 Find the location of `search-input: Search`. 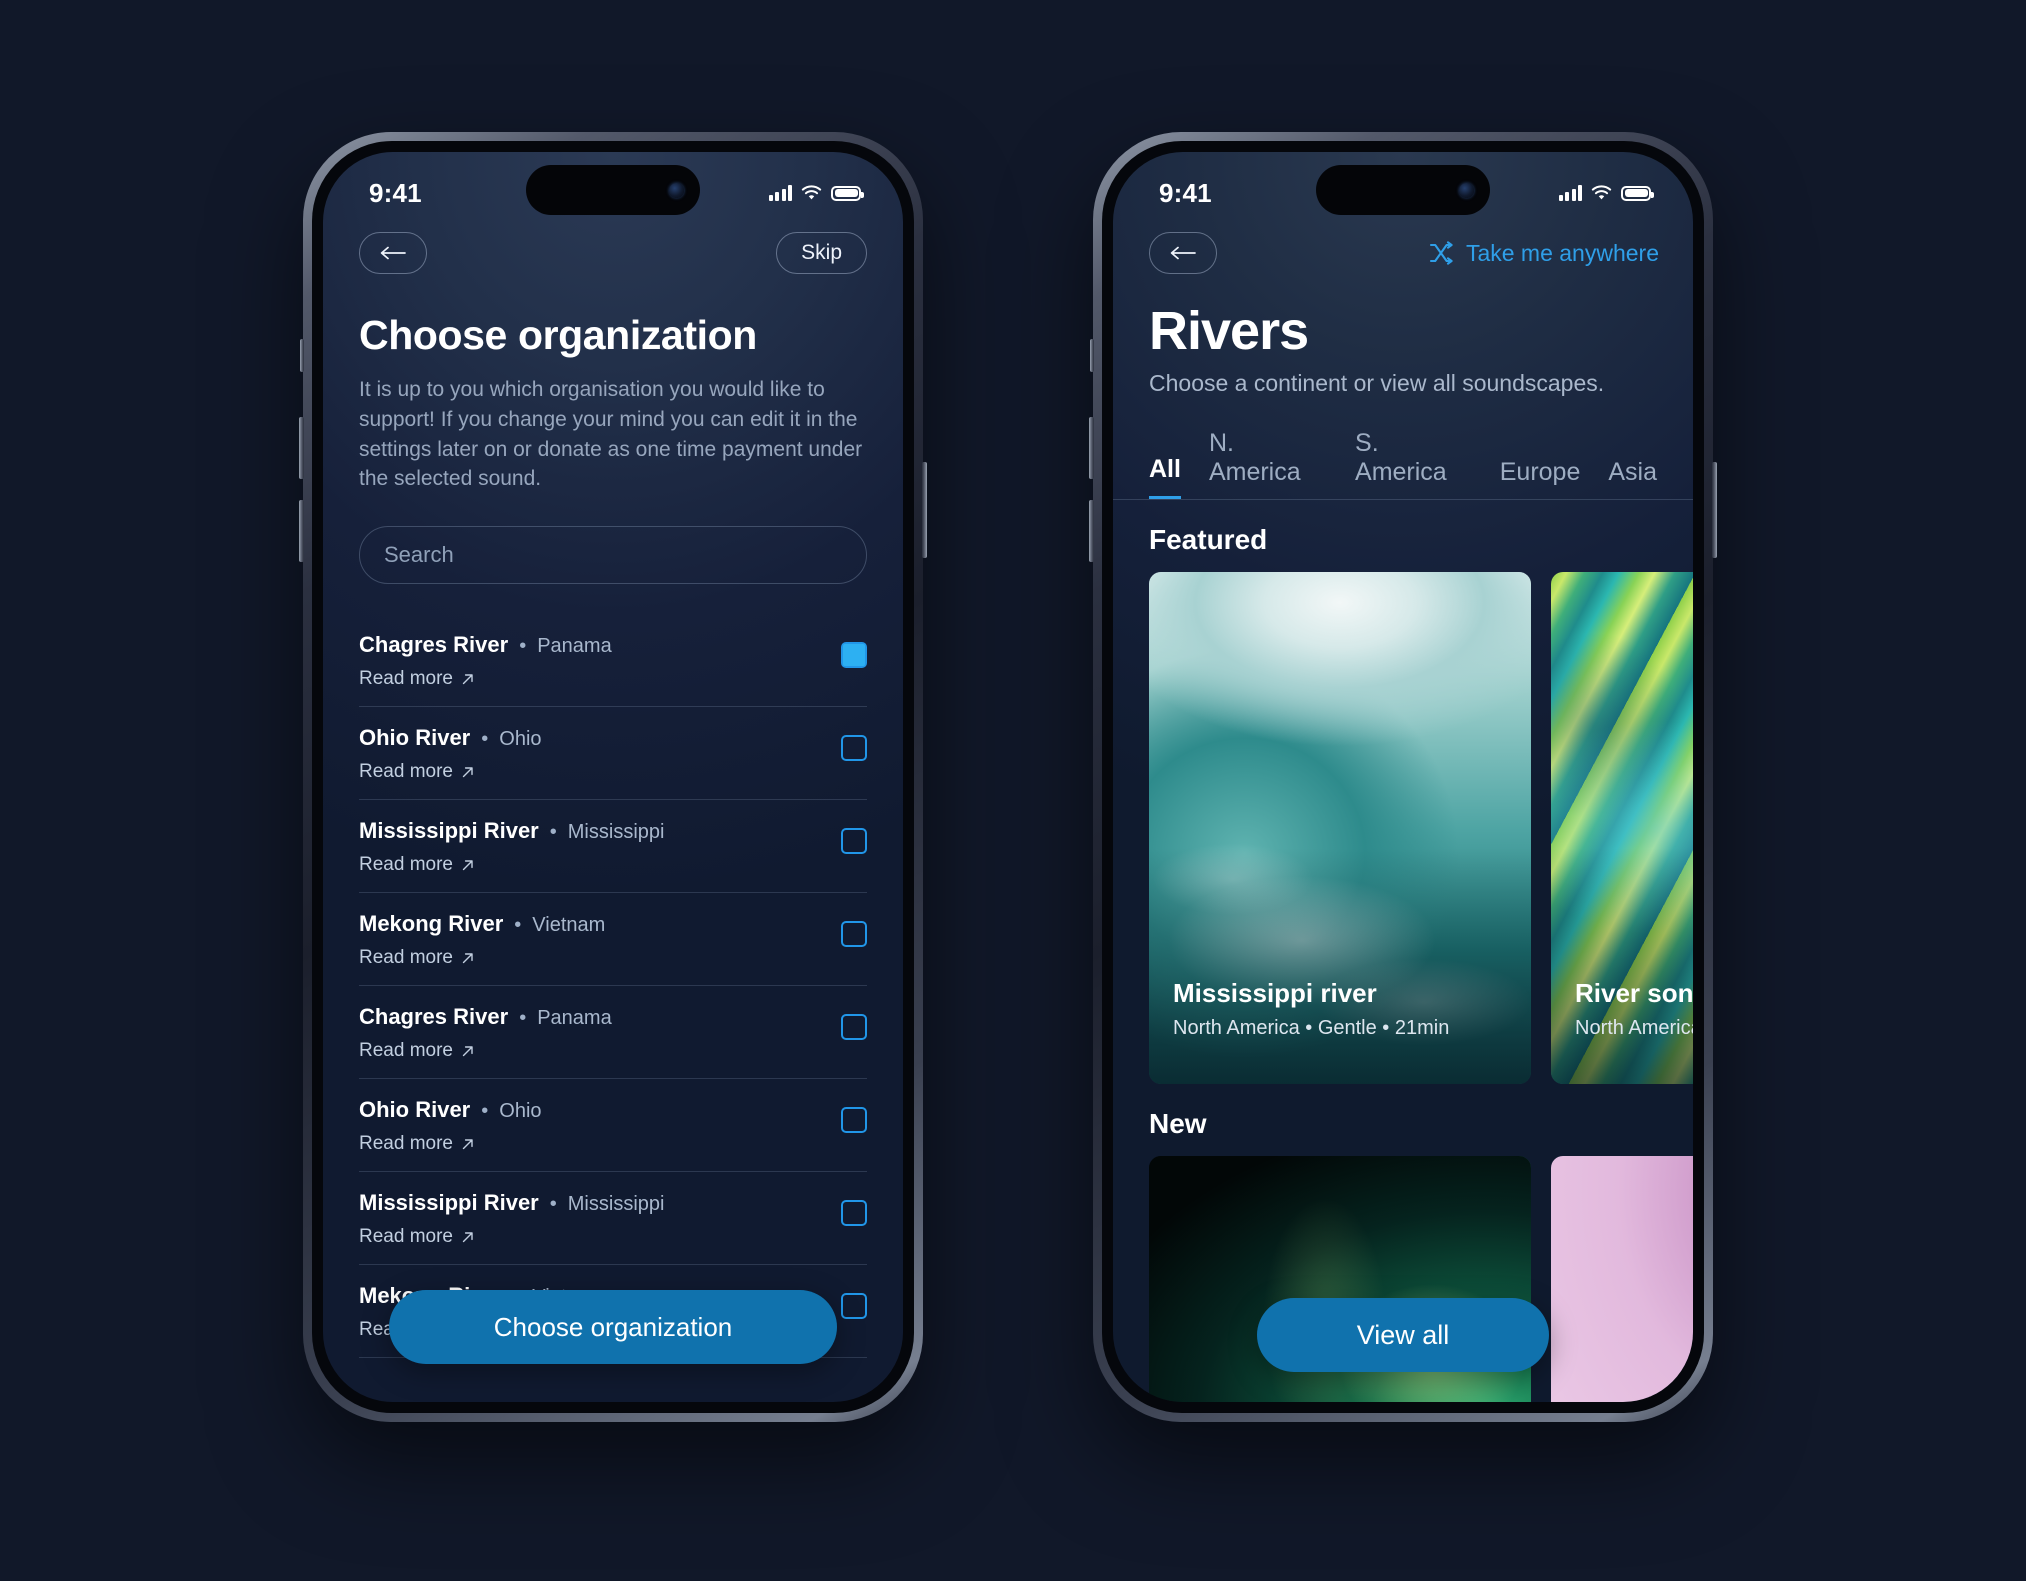

search-input: Search is located at coordinates (613, 555).